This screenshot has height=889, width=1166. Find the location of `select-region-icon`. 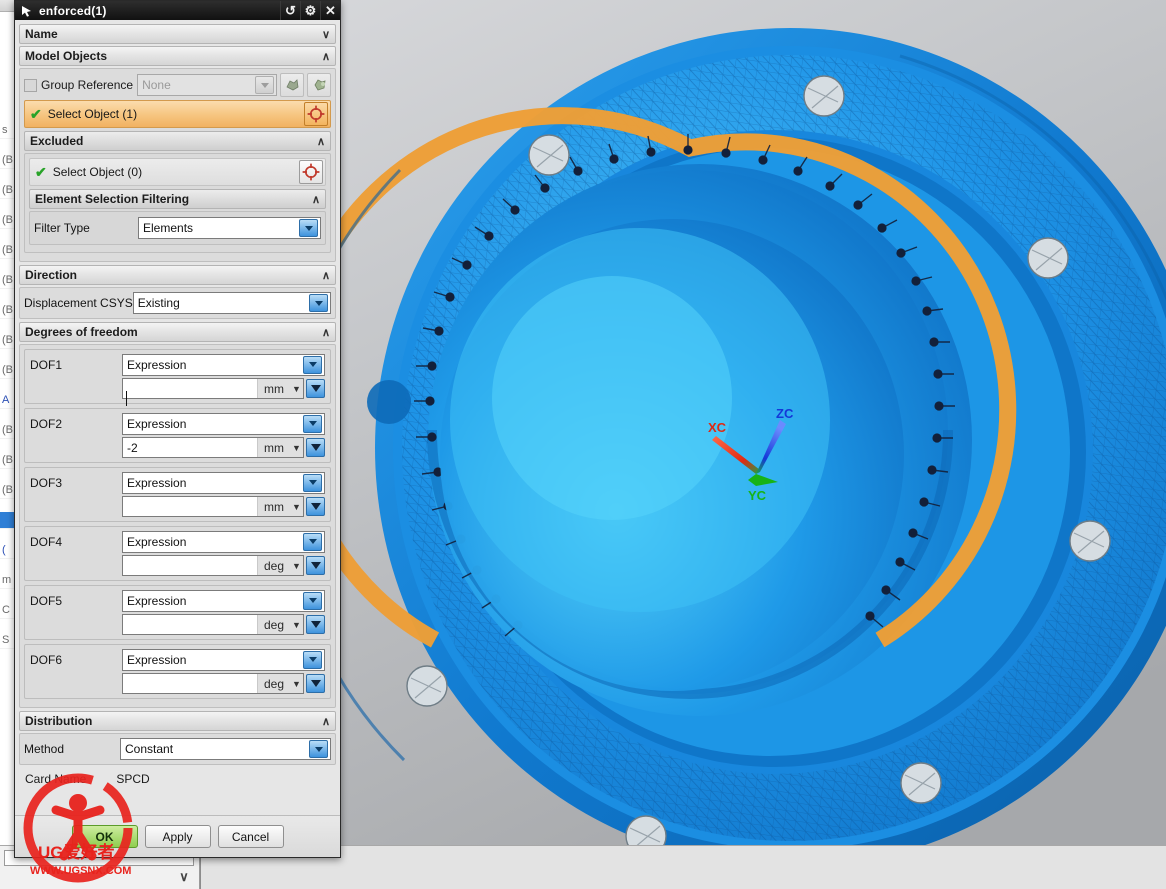

select-region-icon is located at coordinates (319, 85).